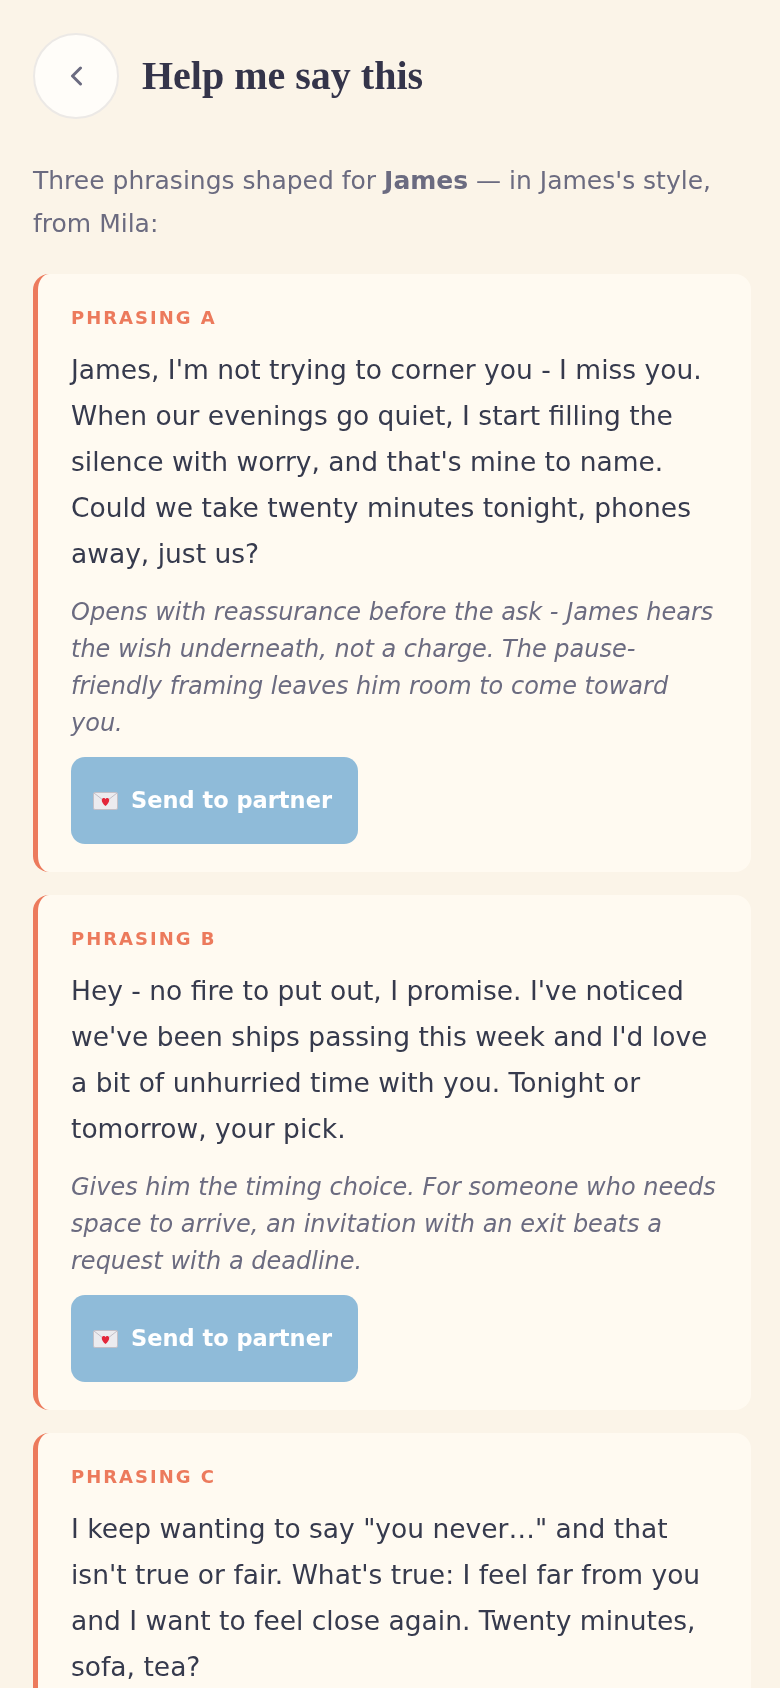 This screenshot has height=1688, width=780. I want to click on phrasing-note: Opens with reassurance before the ask - James hears the wish underneath, not a charge. The pause-friendly framing leaves him room to come toward you., so click(393, 668).